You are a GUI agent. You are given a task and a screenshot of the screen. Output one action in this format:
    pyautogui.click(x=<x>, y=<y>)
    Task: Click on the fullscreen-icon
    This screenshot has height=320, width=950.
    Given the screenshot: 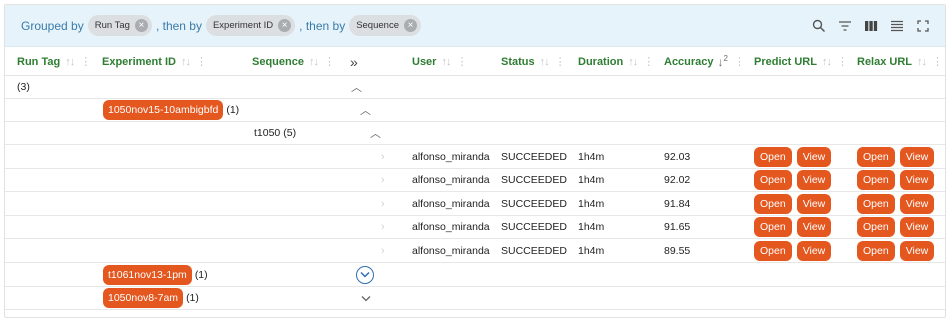 What is the action you would take?
    pyautogui.click(x=923, y=26)
    